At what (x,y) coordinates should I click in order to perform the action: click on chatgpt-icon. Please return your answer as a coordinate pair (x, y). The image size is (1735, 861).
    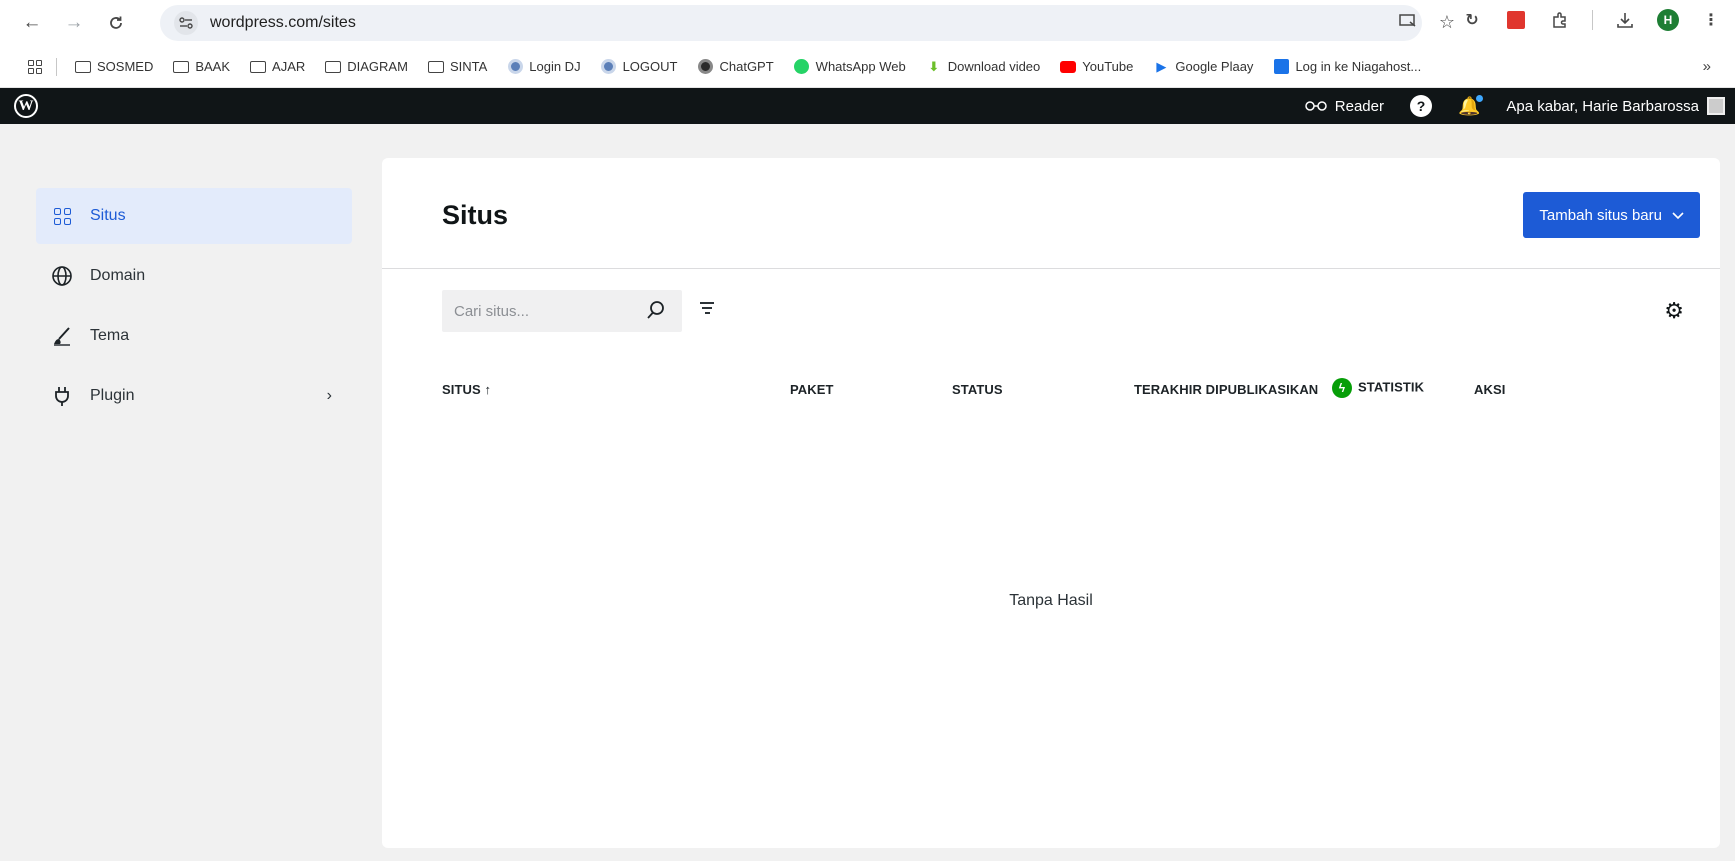
    Looking at the image, I should click on (705, 66).